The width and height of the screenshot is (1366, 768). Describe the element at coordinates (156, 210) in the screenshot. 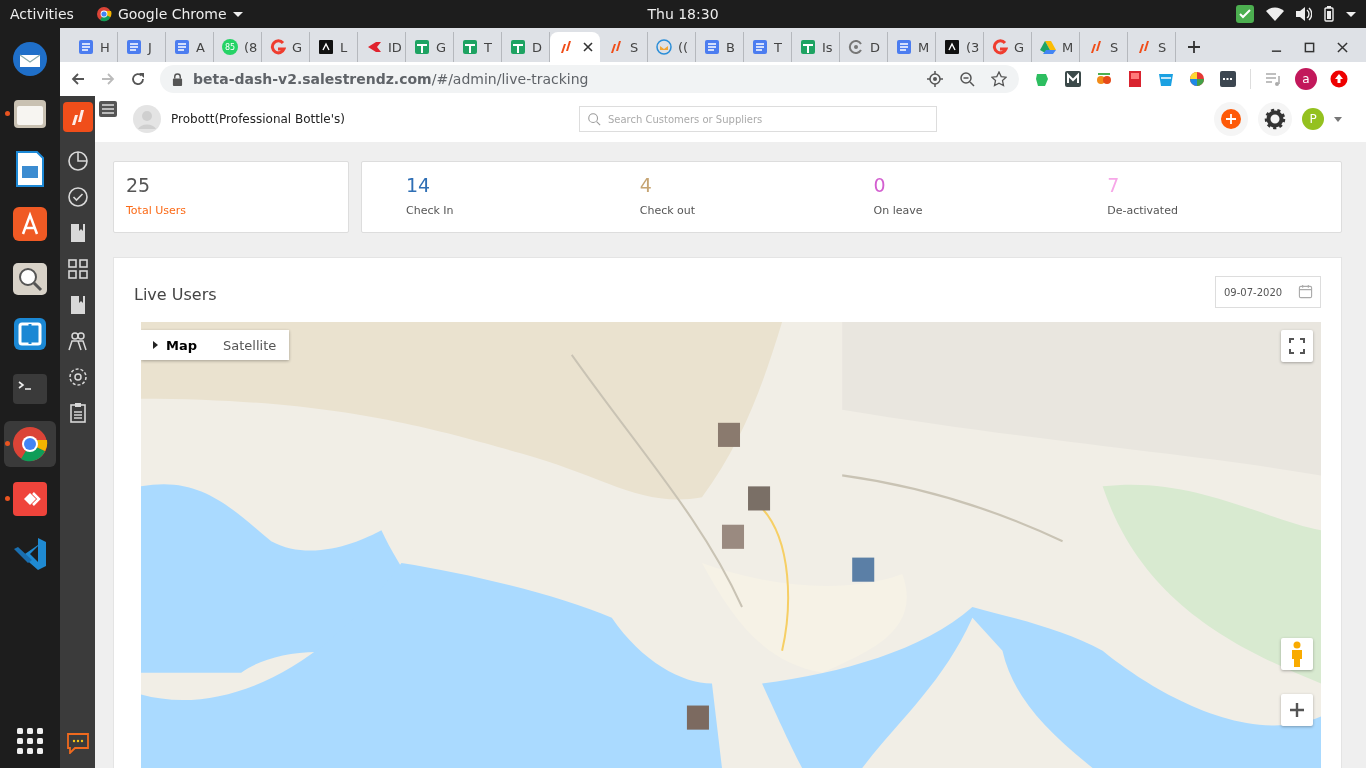

I see `stat-label: Total Users` at that location.